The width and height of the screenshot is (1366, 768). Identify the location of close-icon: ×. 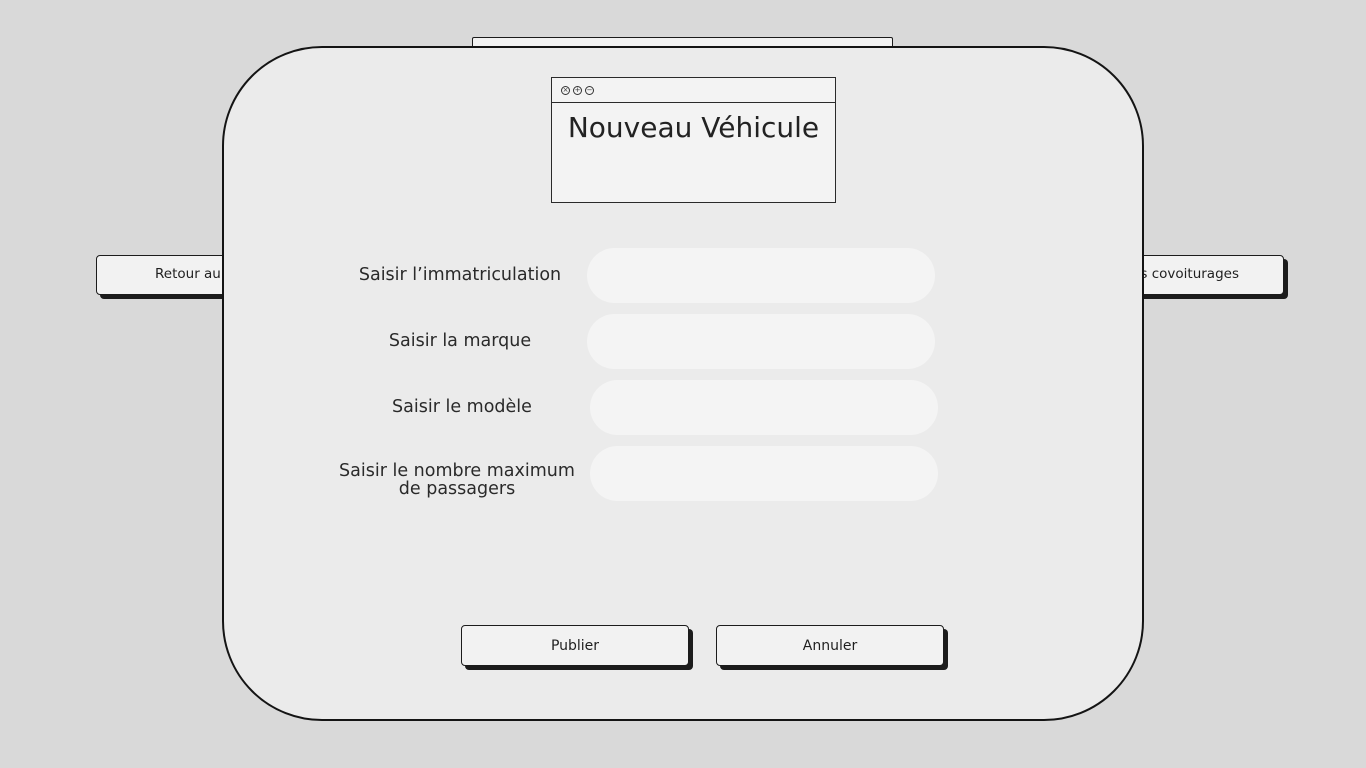
(565, 90).